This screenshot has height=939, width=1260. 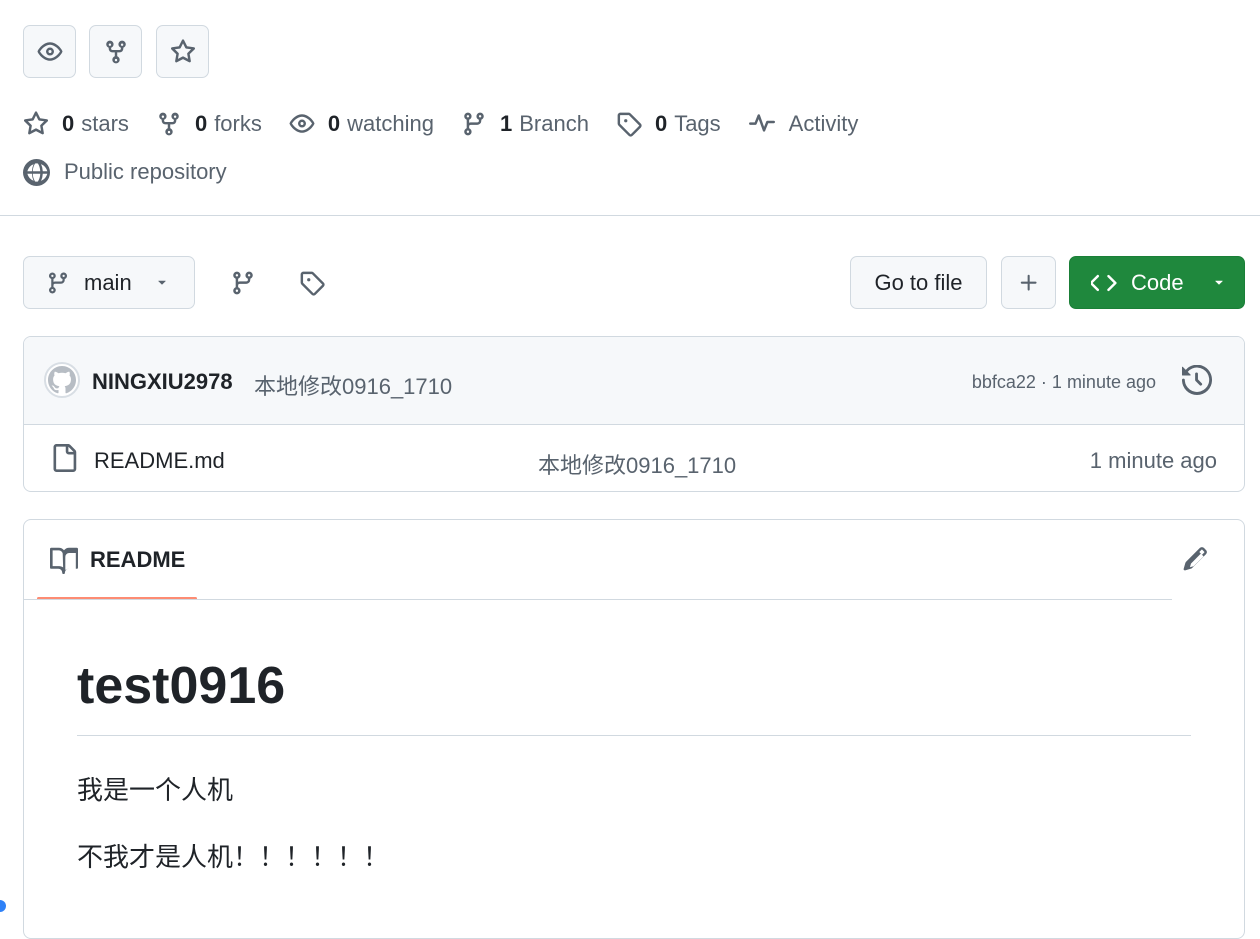 I want to click on readme-header-divider, so click(x=598, y=599).